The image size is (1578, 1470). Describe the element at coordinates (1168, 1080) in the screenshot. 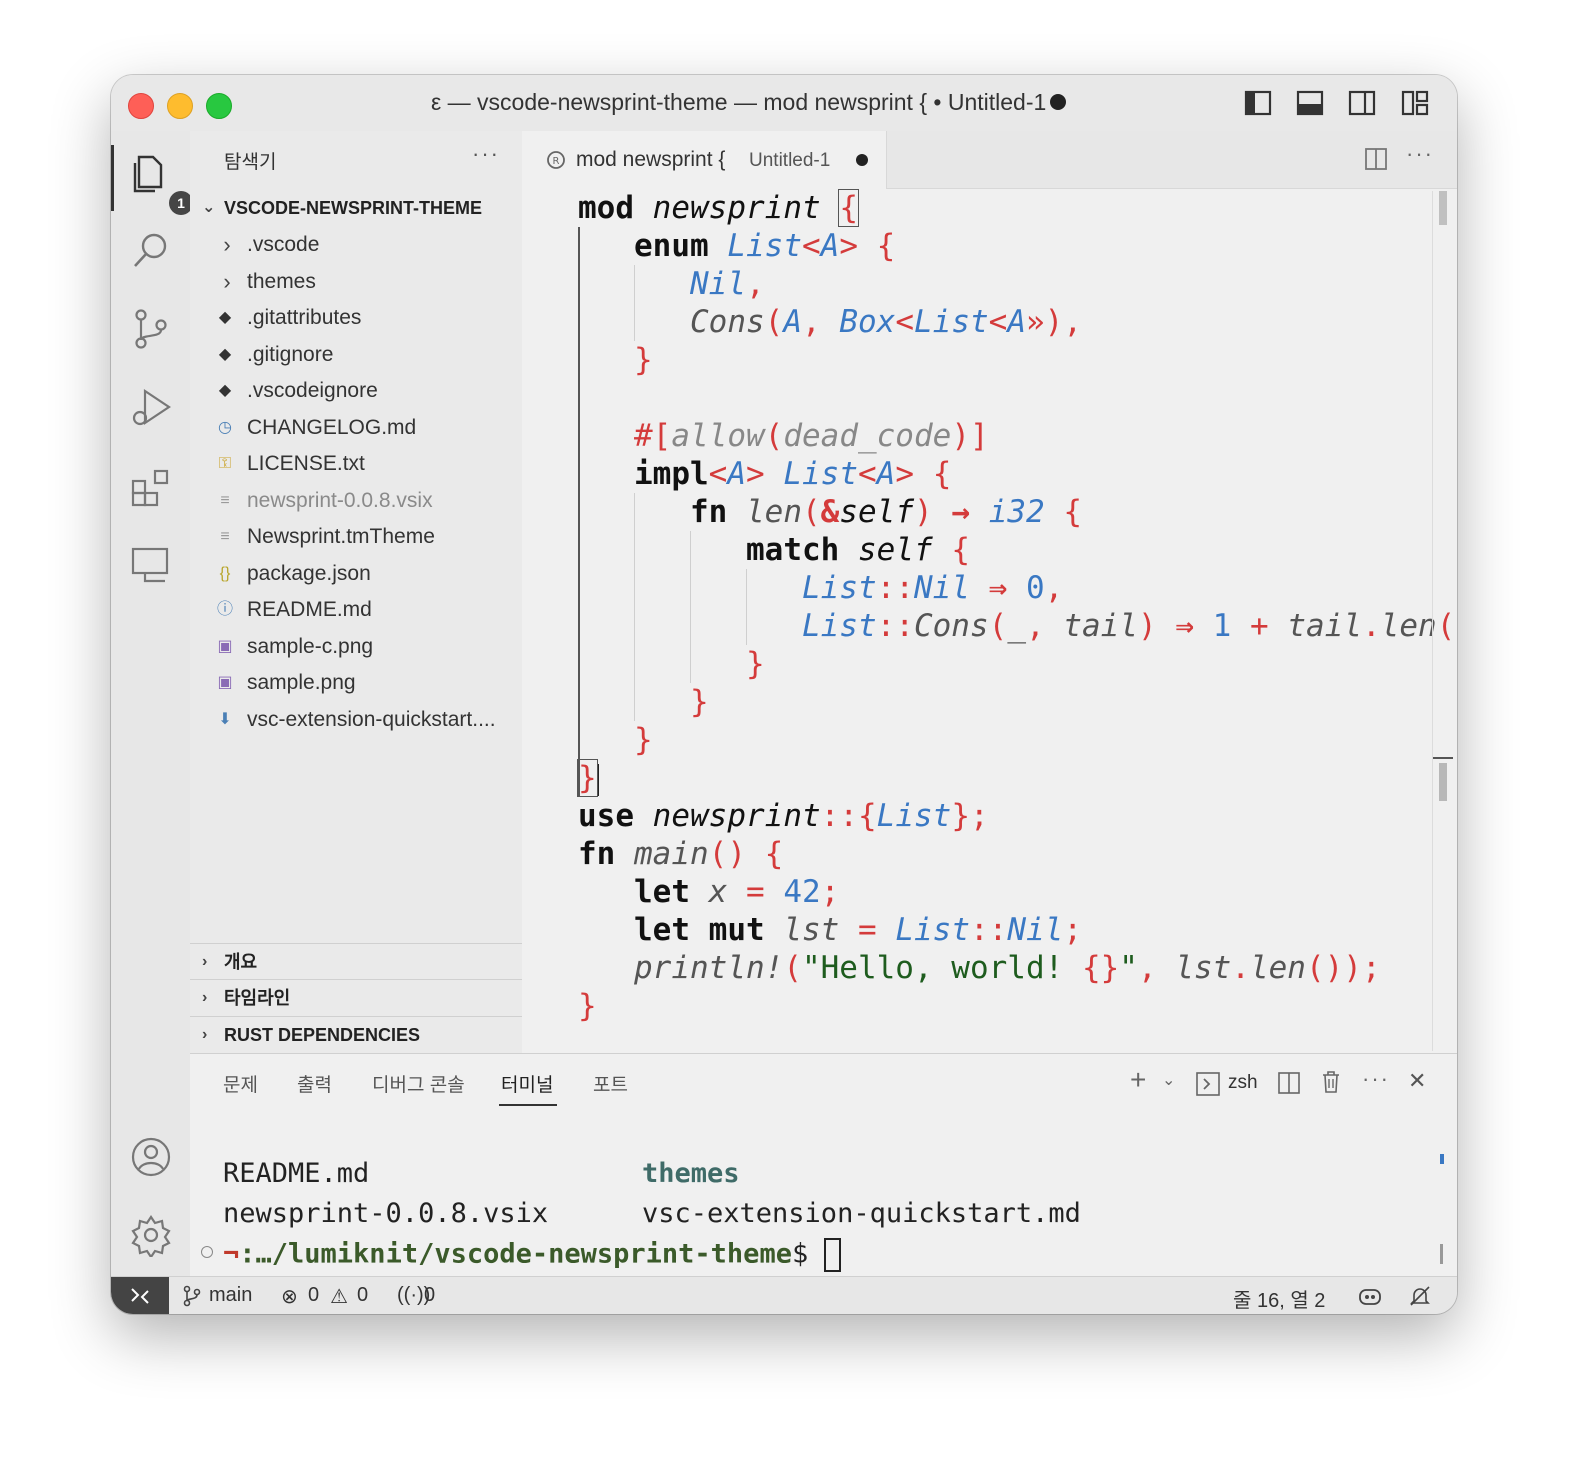

I see `terminal-dropdown-icon: ⌄` at that location.